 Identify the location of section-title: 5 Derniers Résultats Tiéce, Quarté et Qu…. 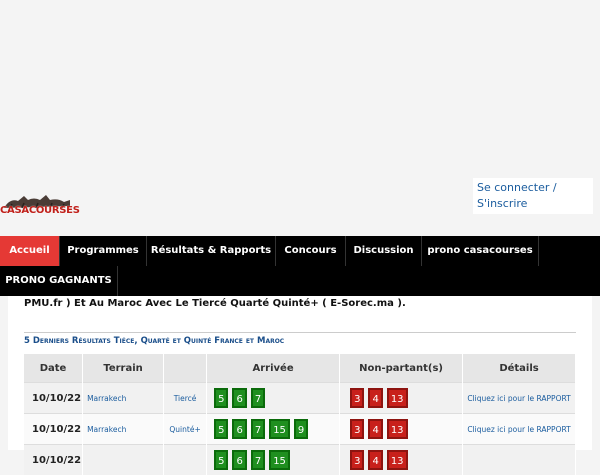
(154, 341).